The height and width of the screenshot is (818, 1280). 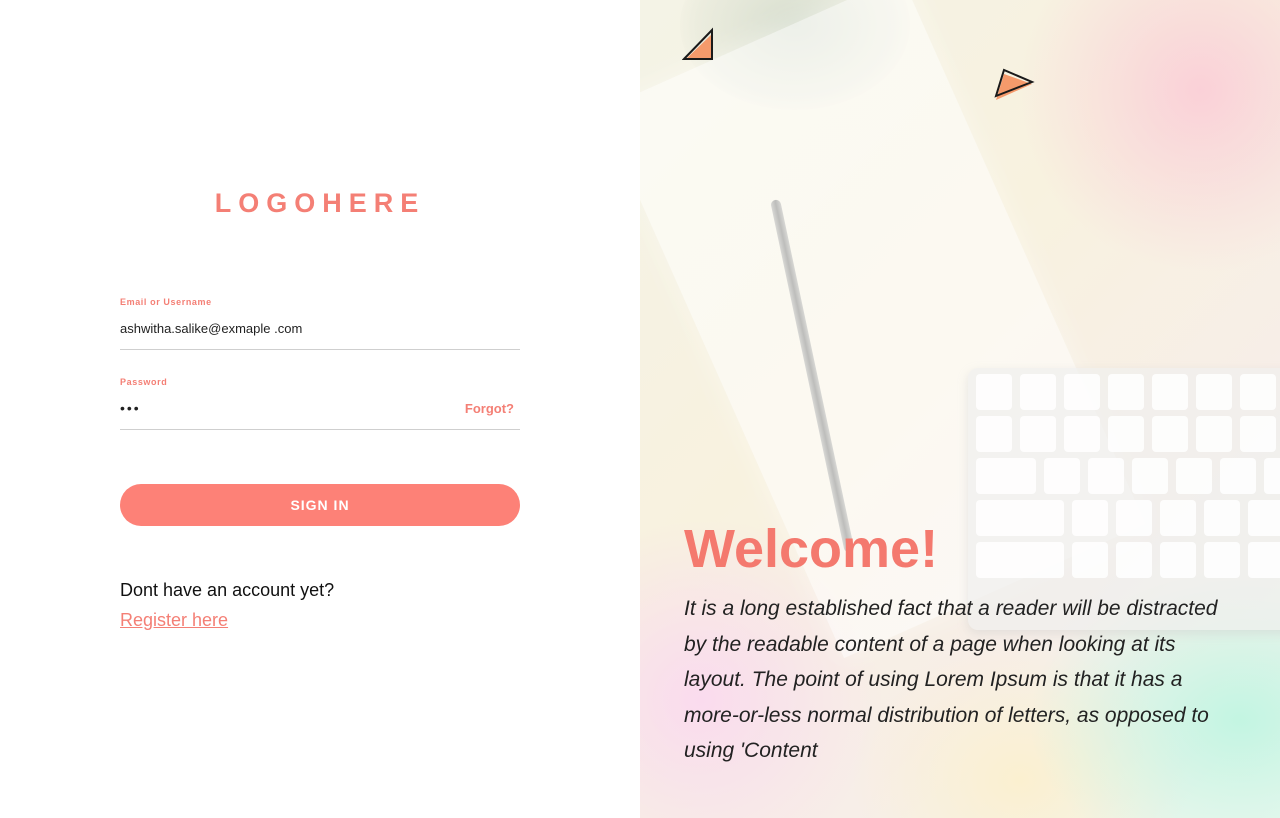 What do you see at coordinates (174, 620) in the screenshot?
I see `register-link: Register here` at bounding box center [174, 620].